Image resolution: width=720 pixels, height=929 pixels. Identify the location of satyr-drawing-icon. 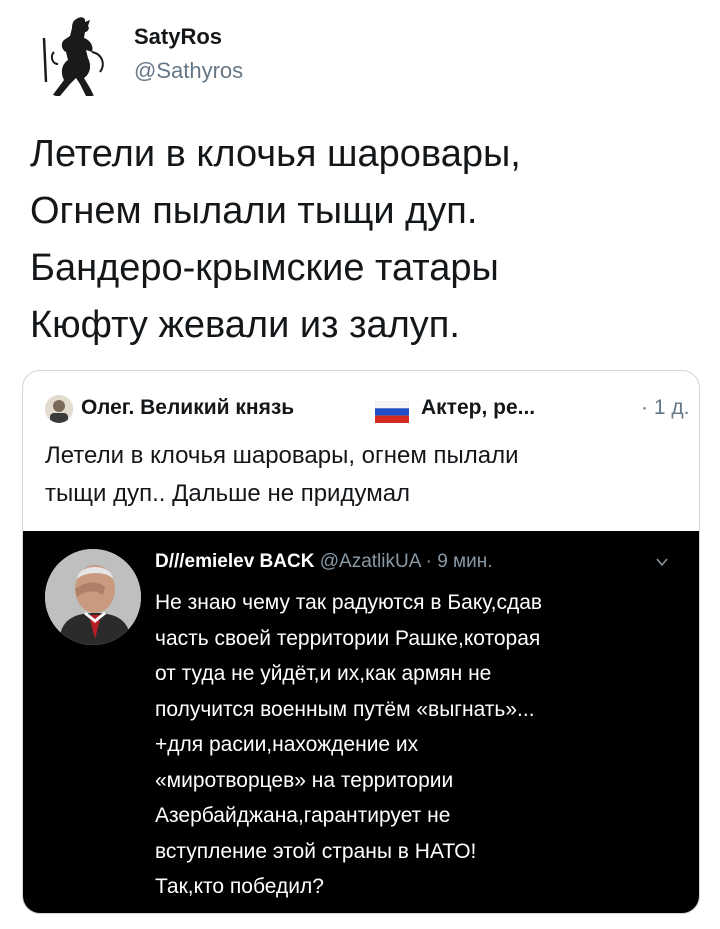
(74, 56).